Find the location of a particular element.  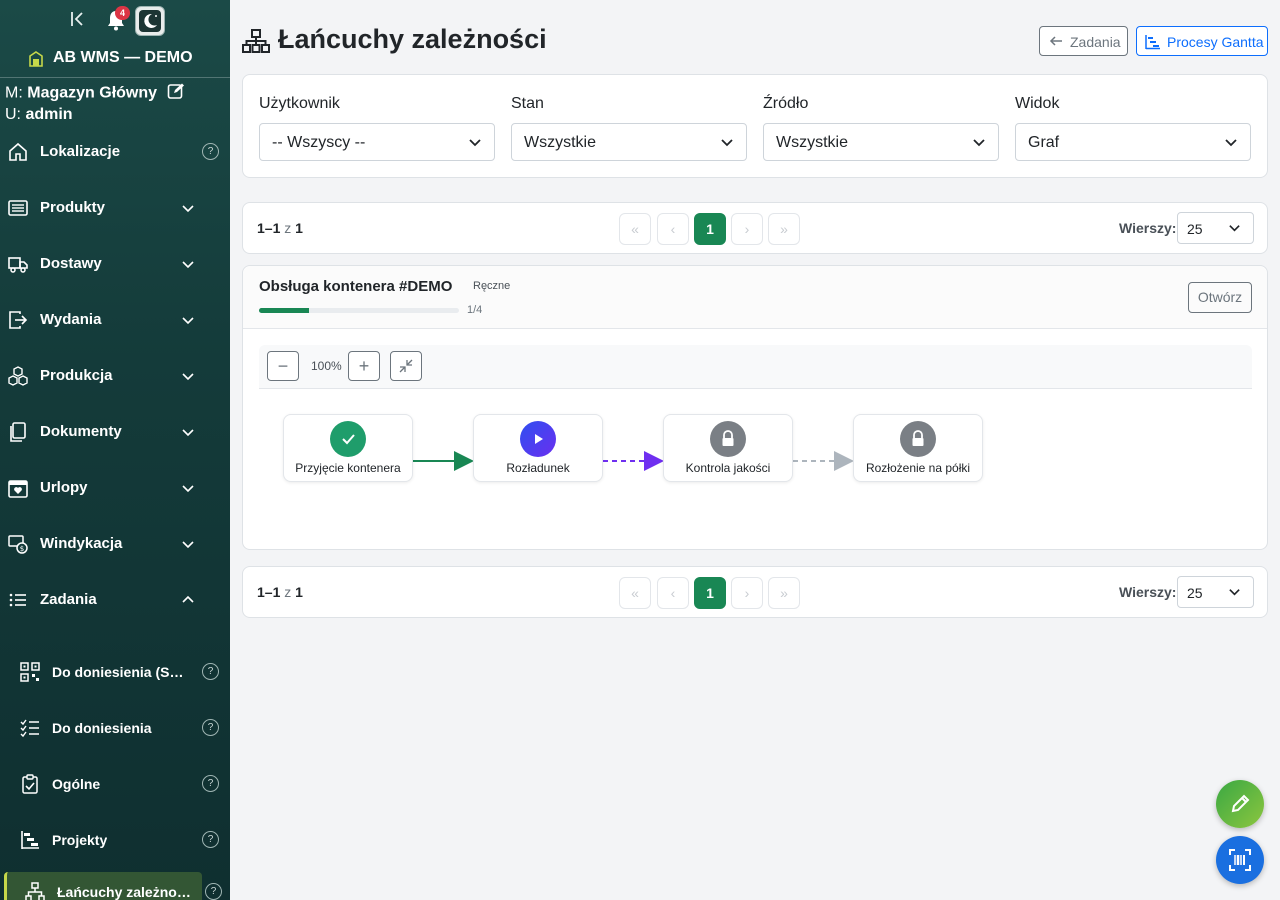

graph-edges is located at coordinates (633, 461).